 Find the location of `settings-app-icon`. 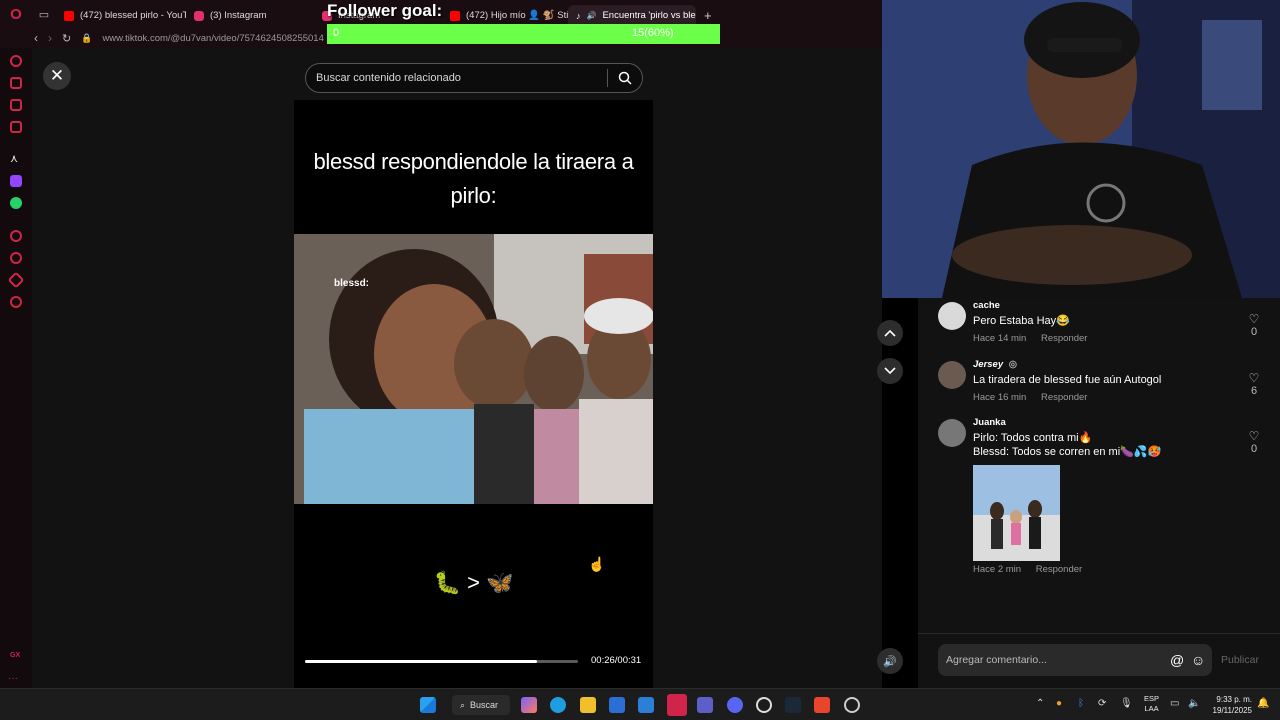

settings-app-icon is located at coordinates (852, 705).